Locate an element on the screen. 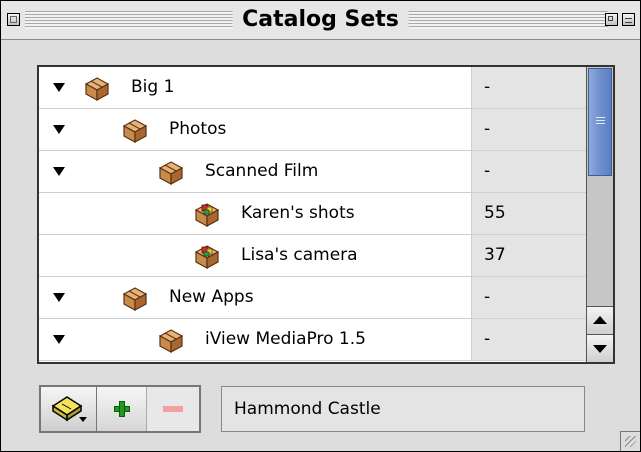  add-button is located at coordinates (122, 409).